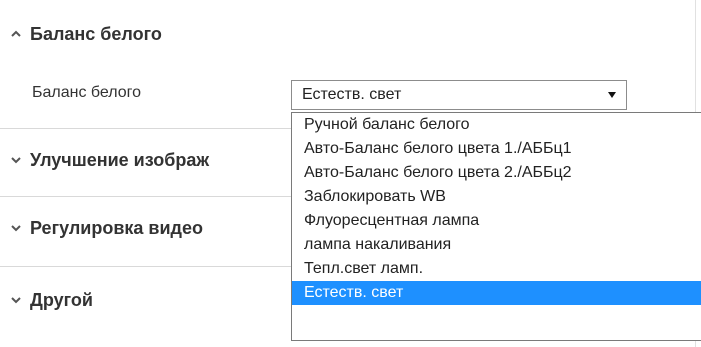 Image resolution: width=701 pixels, height=347 pixels. Describe the element at coordinates (459, 95) in the screenshot. I see `white-balance-select: Естеств. свет` at that location.